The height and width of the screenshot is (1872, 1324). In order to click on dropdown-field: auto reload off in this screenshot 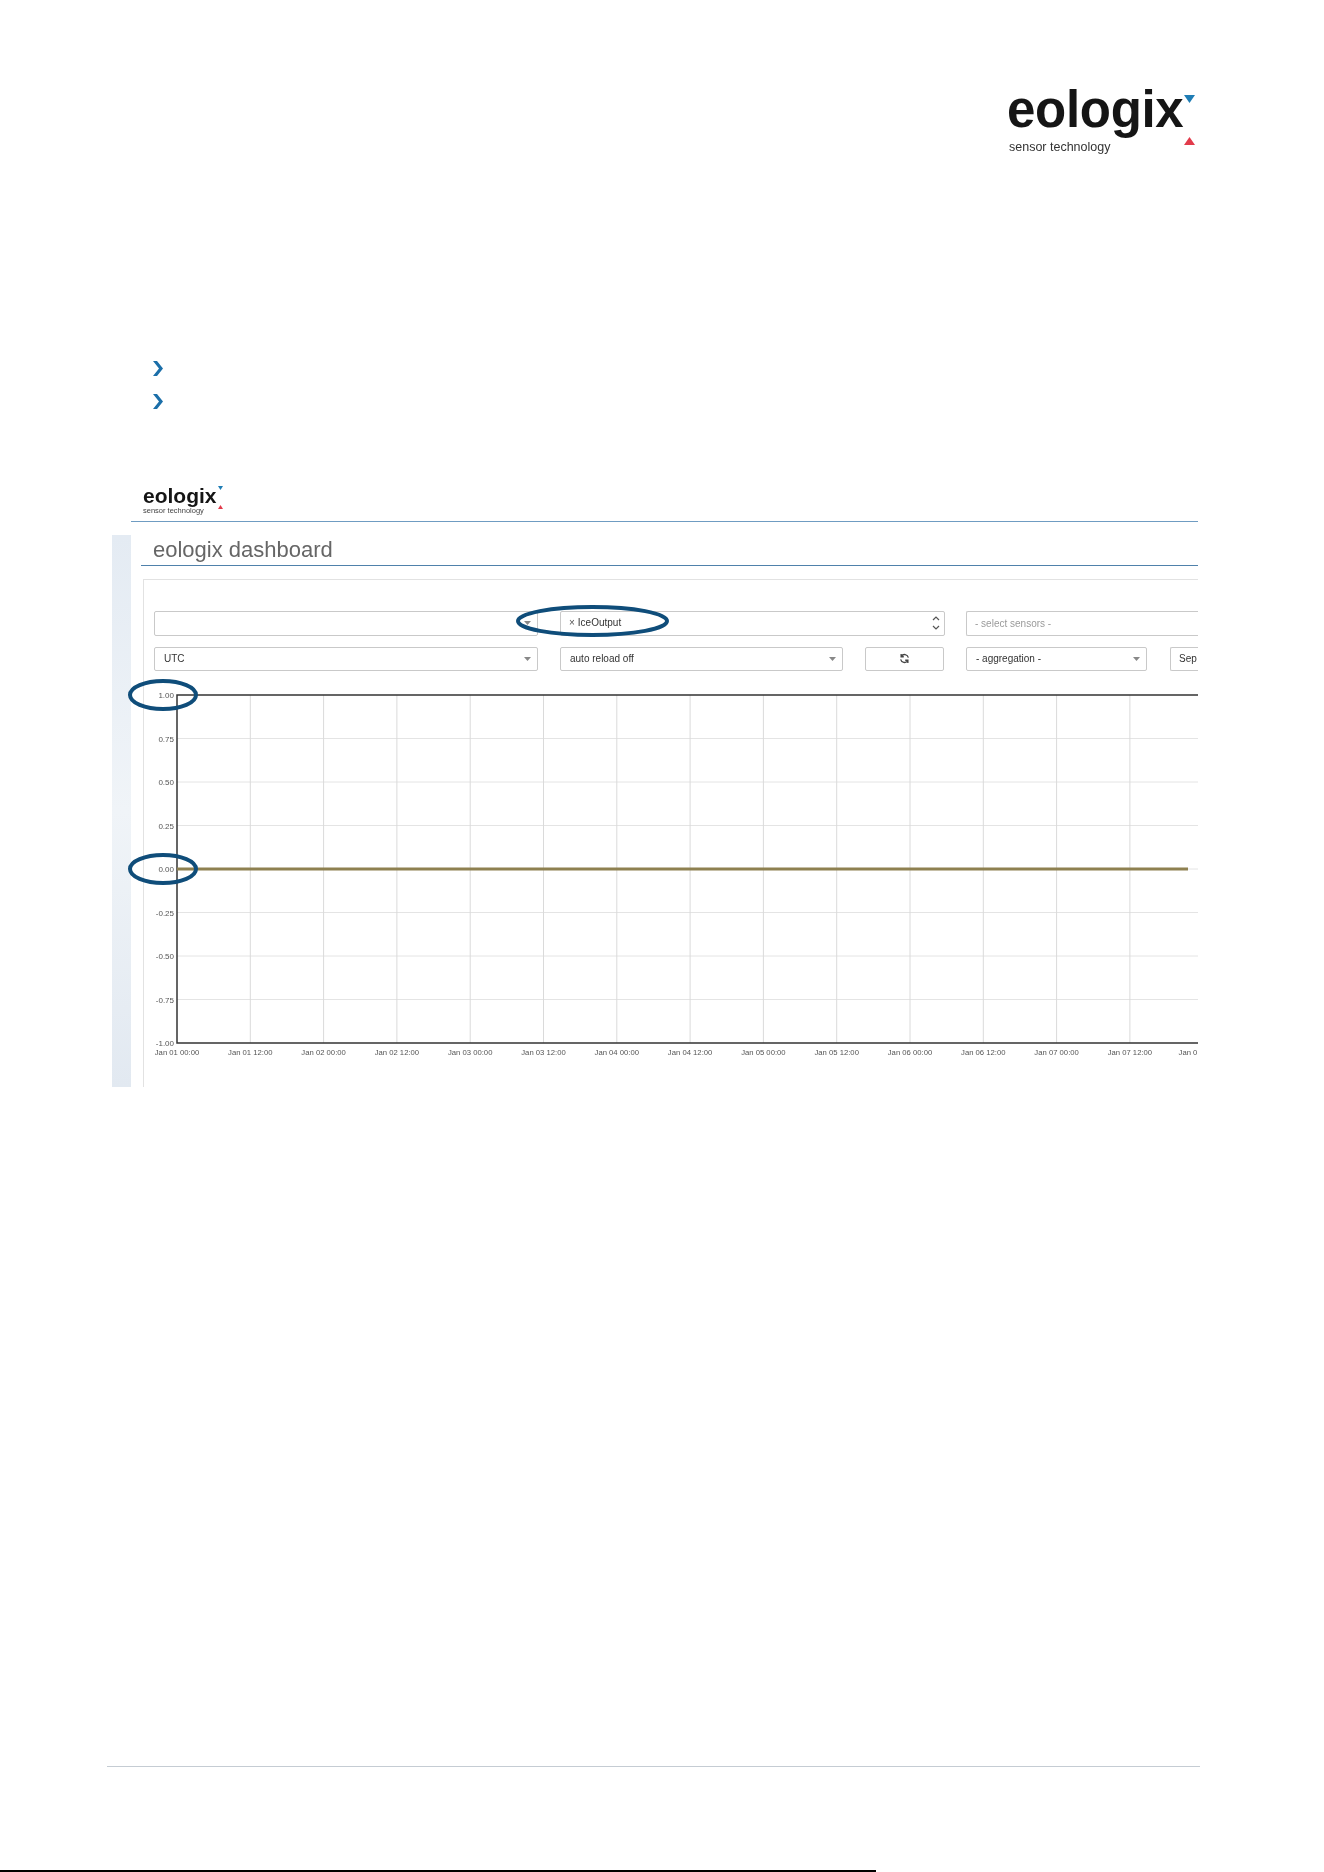, I will do `click(701, 658)`.